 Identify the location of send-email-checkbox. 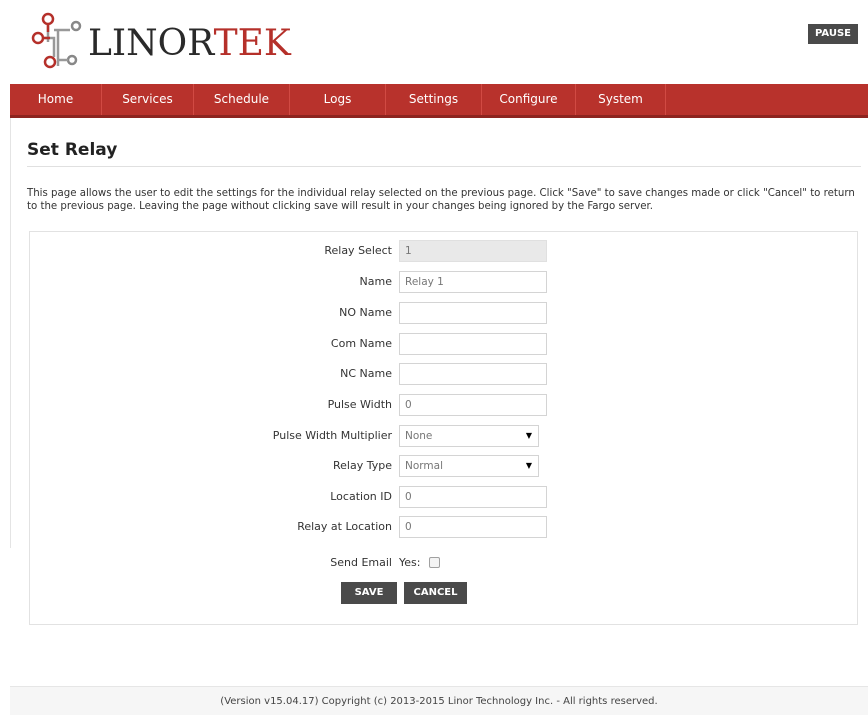
(434, 562).